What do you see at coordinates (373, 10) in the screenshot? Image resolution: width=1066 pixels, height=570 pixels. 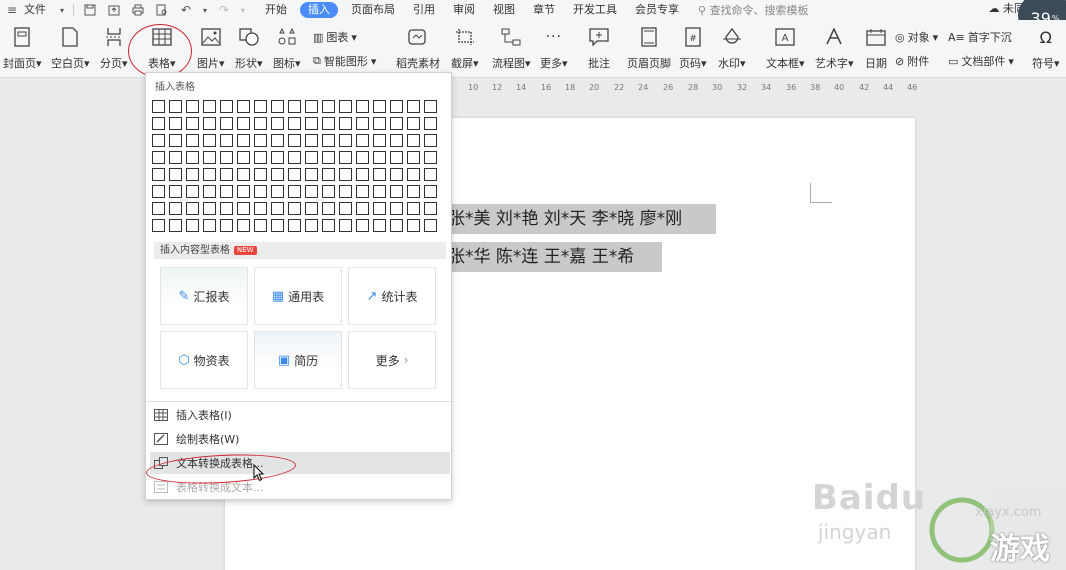 I see `tab-page-layout: 页面布局` at bounding box center [373, 10].